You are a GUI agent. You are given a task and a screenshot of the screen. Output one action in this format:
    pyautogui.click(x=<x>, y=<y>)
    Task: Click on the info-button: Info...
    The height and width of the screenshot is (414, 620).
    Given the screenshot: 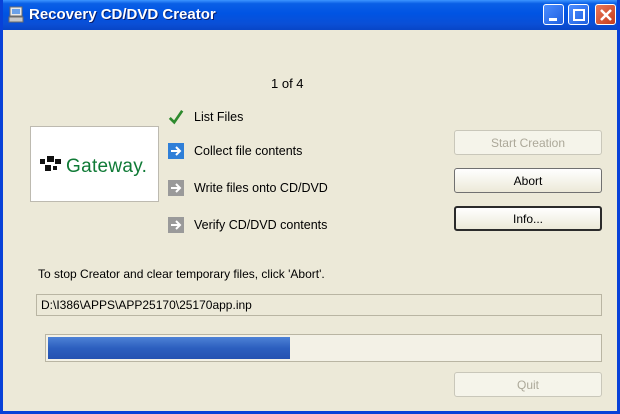 What is the action you would take?
    pyautogui.click(x=528, y=218)
    